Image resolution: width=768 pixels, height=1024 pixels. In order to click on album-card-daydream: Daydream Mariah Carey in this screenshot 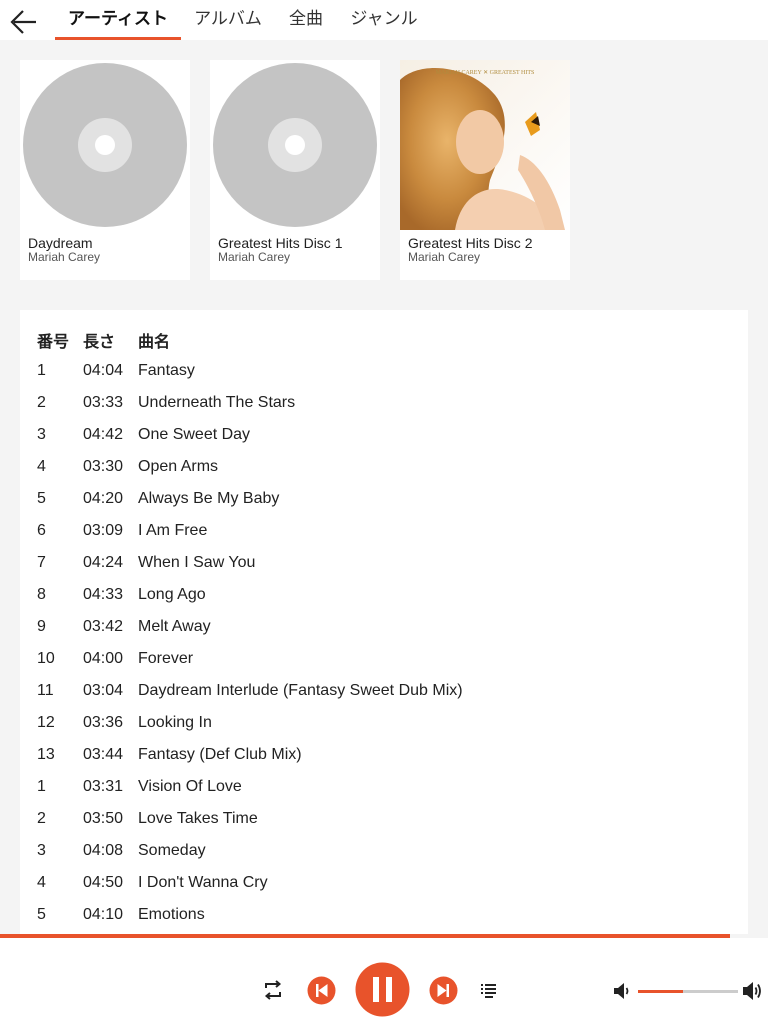, I will do `click(105, 170)`.